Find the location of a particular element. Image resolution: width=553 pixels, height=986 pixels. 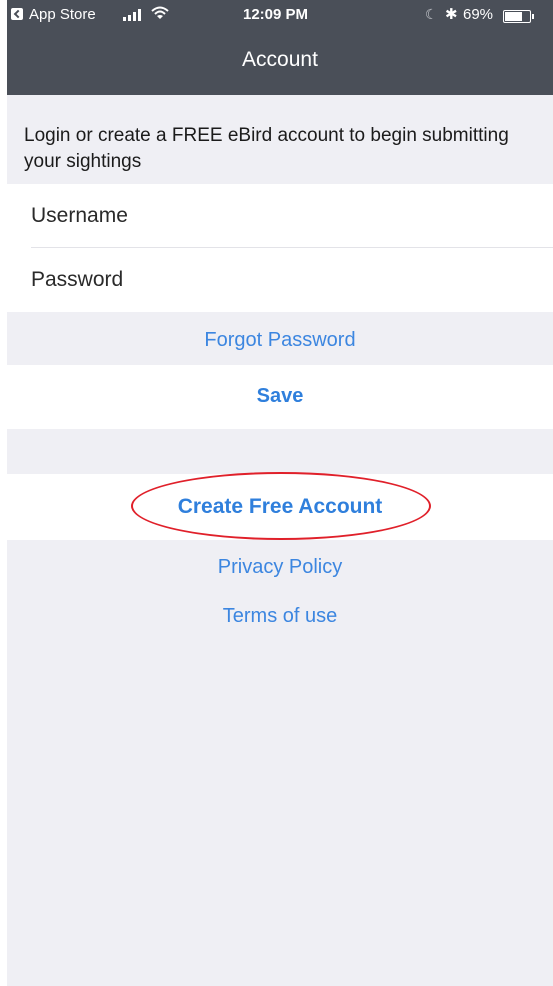

page-title: Account is located at coordinates (280, 59).